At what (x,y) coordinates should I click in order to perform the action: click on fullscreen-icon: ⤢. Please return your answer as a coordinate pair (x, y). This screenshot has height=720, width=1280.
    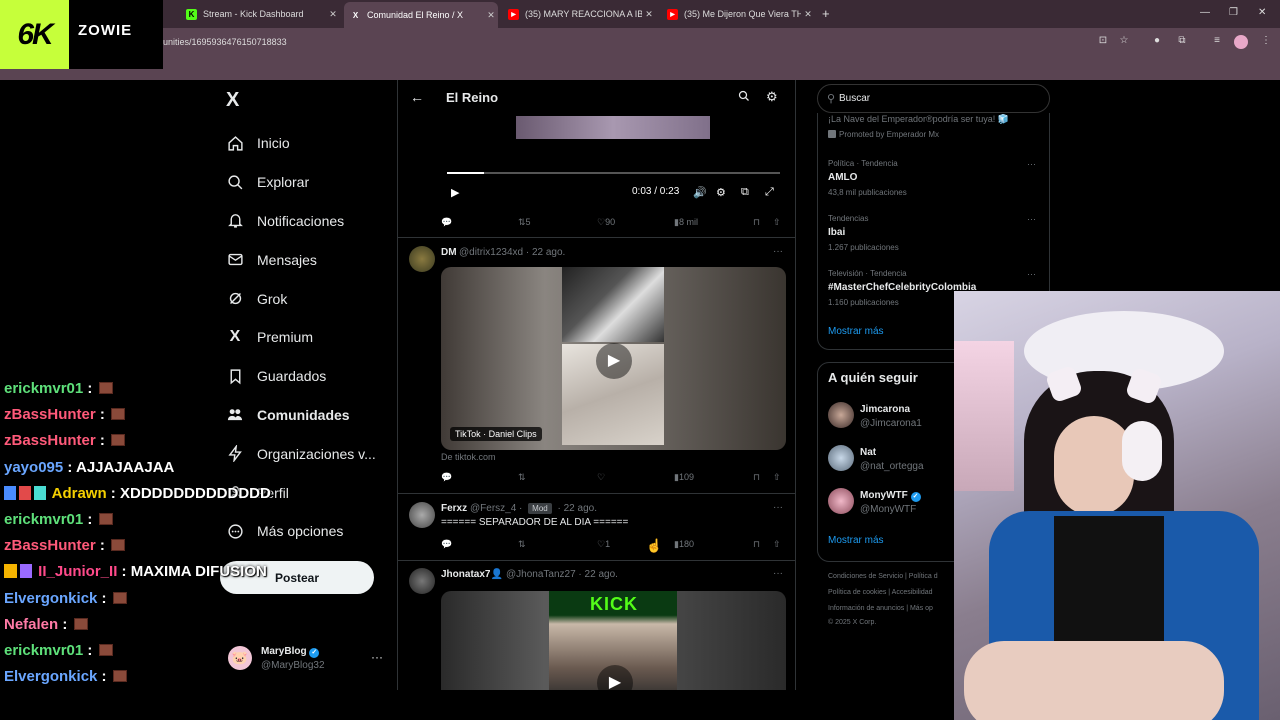
    Looking at the image, I should click on (769, 192).